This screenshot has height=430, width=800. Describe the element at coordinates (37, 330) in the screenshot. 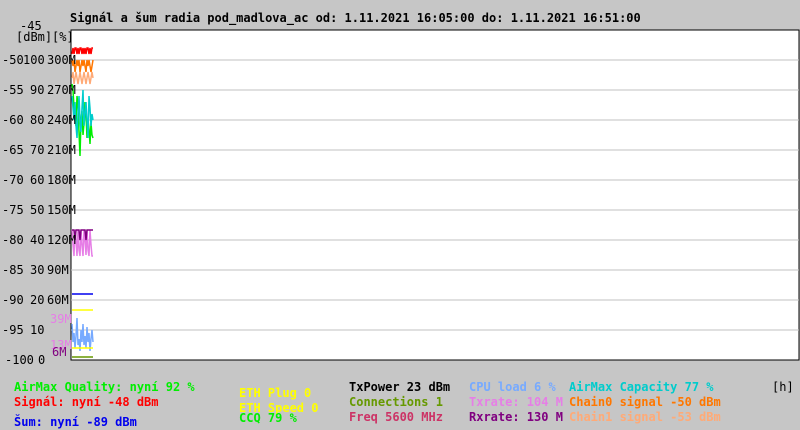

I see `y-tick-pct: 10` at that location.